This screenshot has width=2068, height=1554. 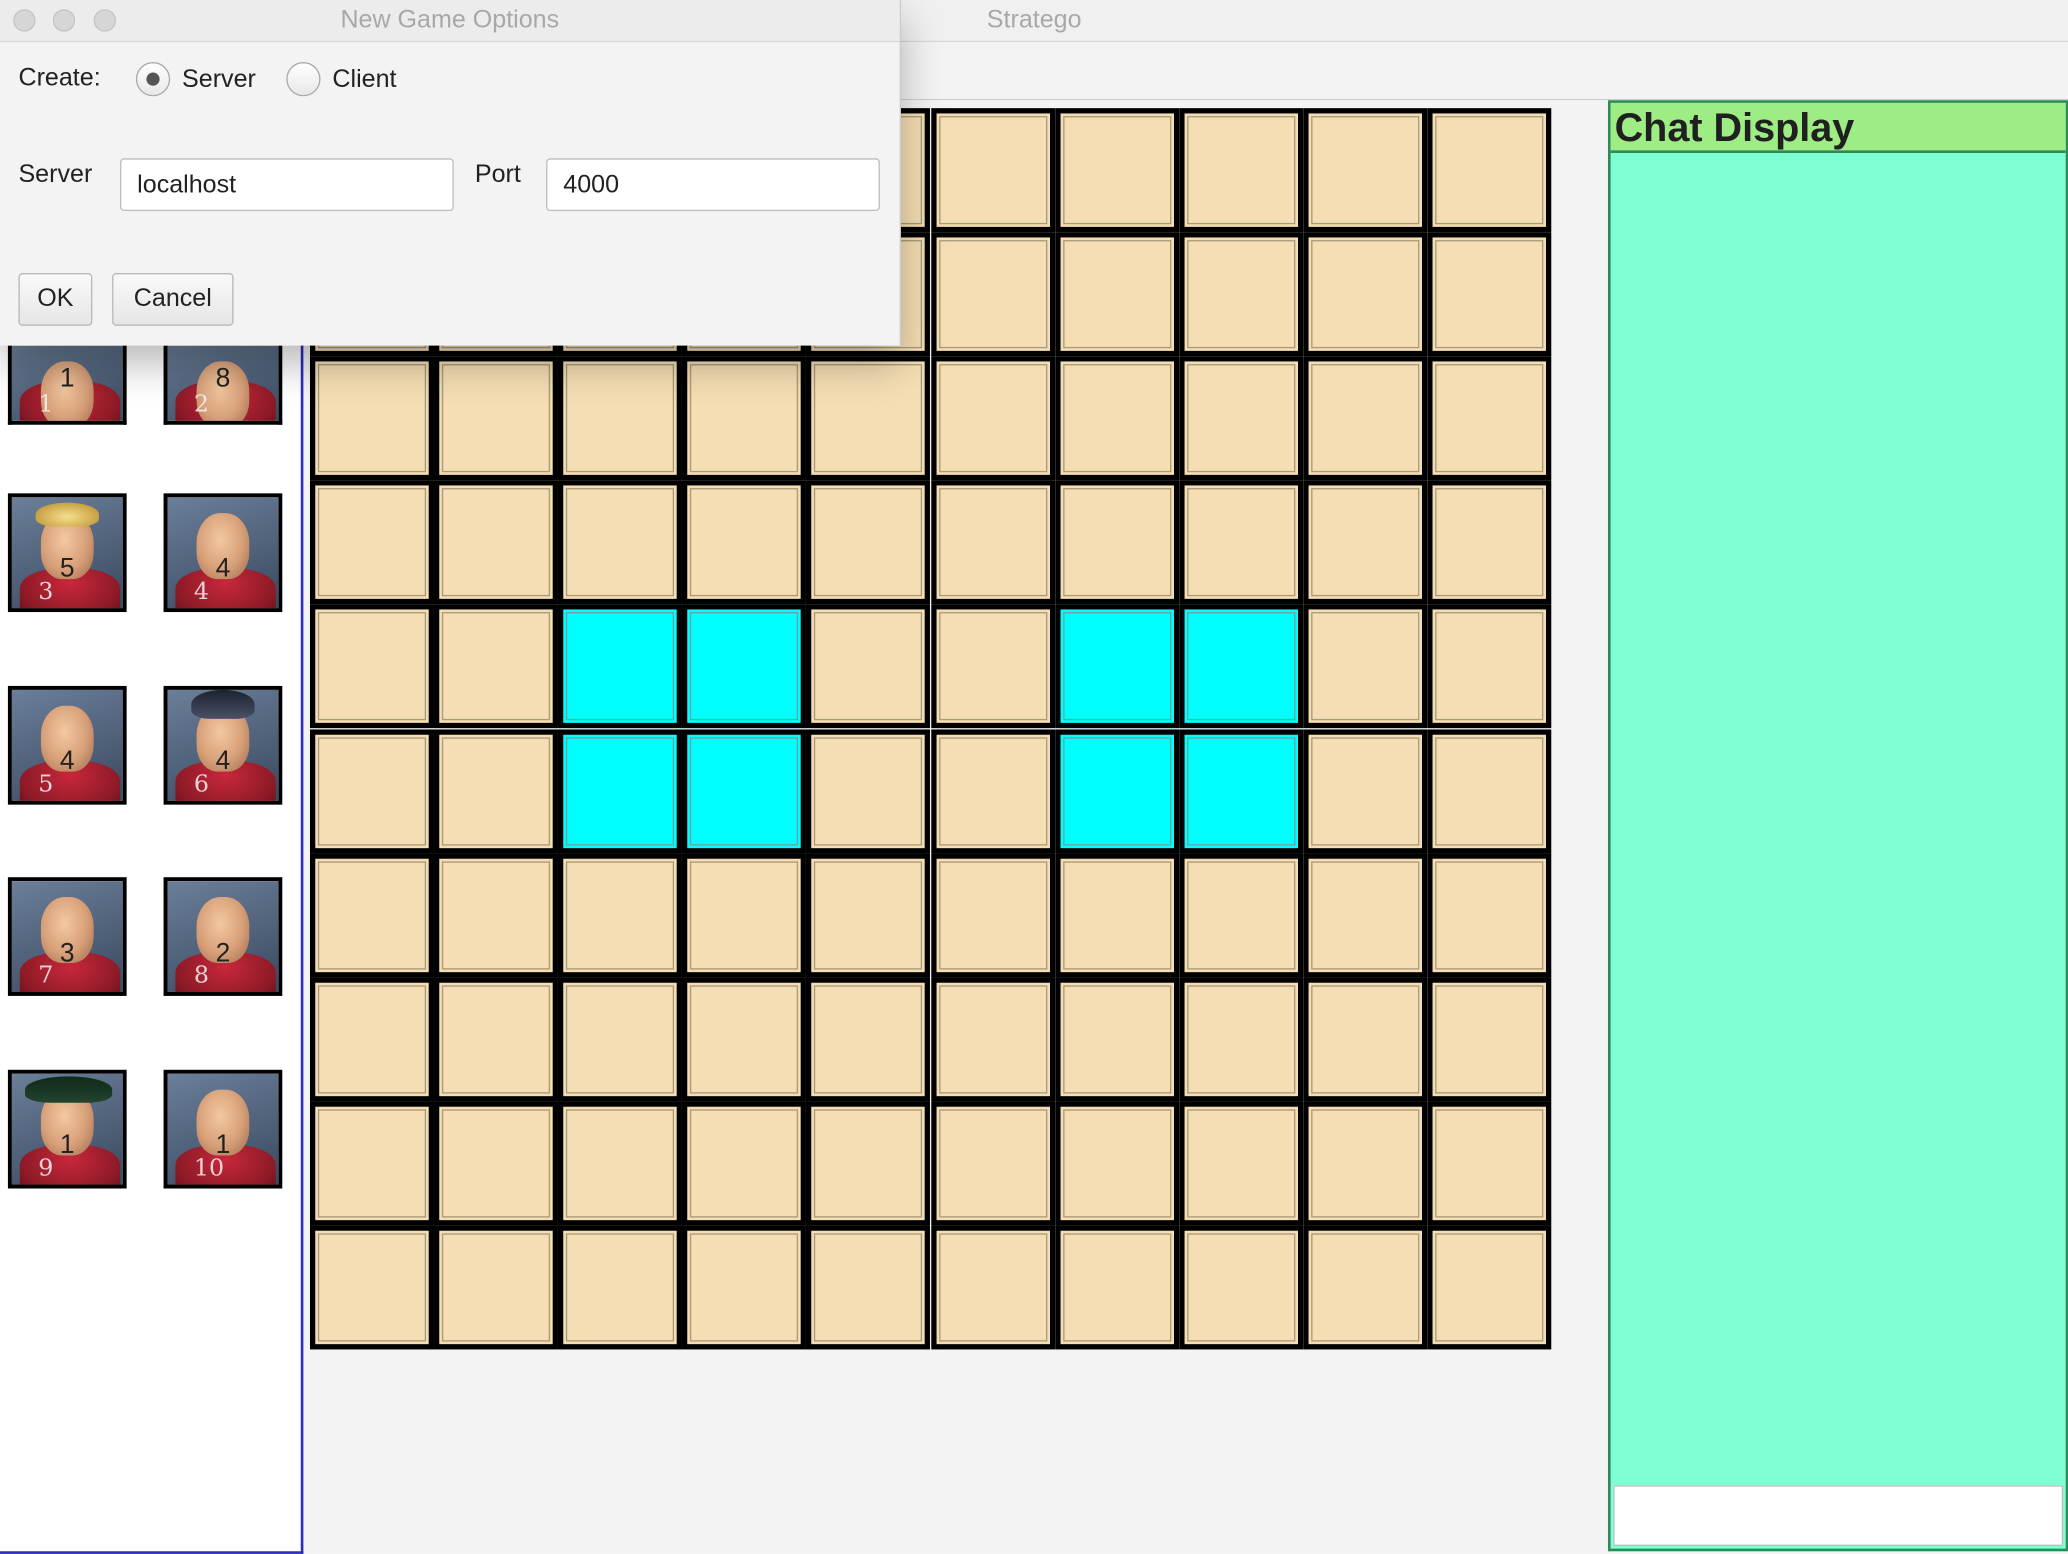 I want to click on server-radio, so click(x=153, y=79).